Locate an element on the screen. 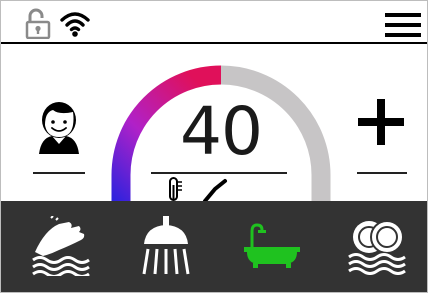 The width and height of the screenshot is (428, 293). temperature-underline is located at coordinates (219, 173).